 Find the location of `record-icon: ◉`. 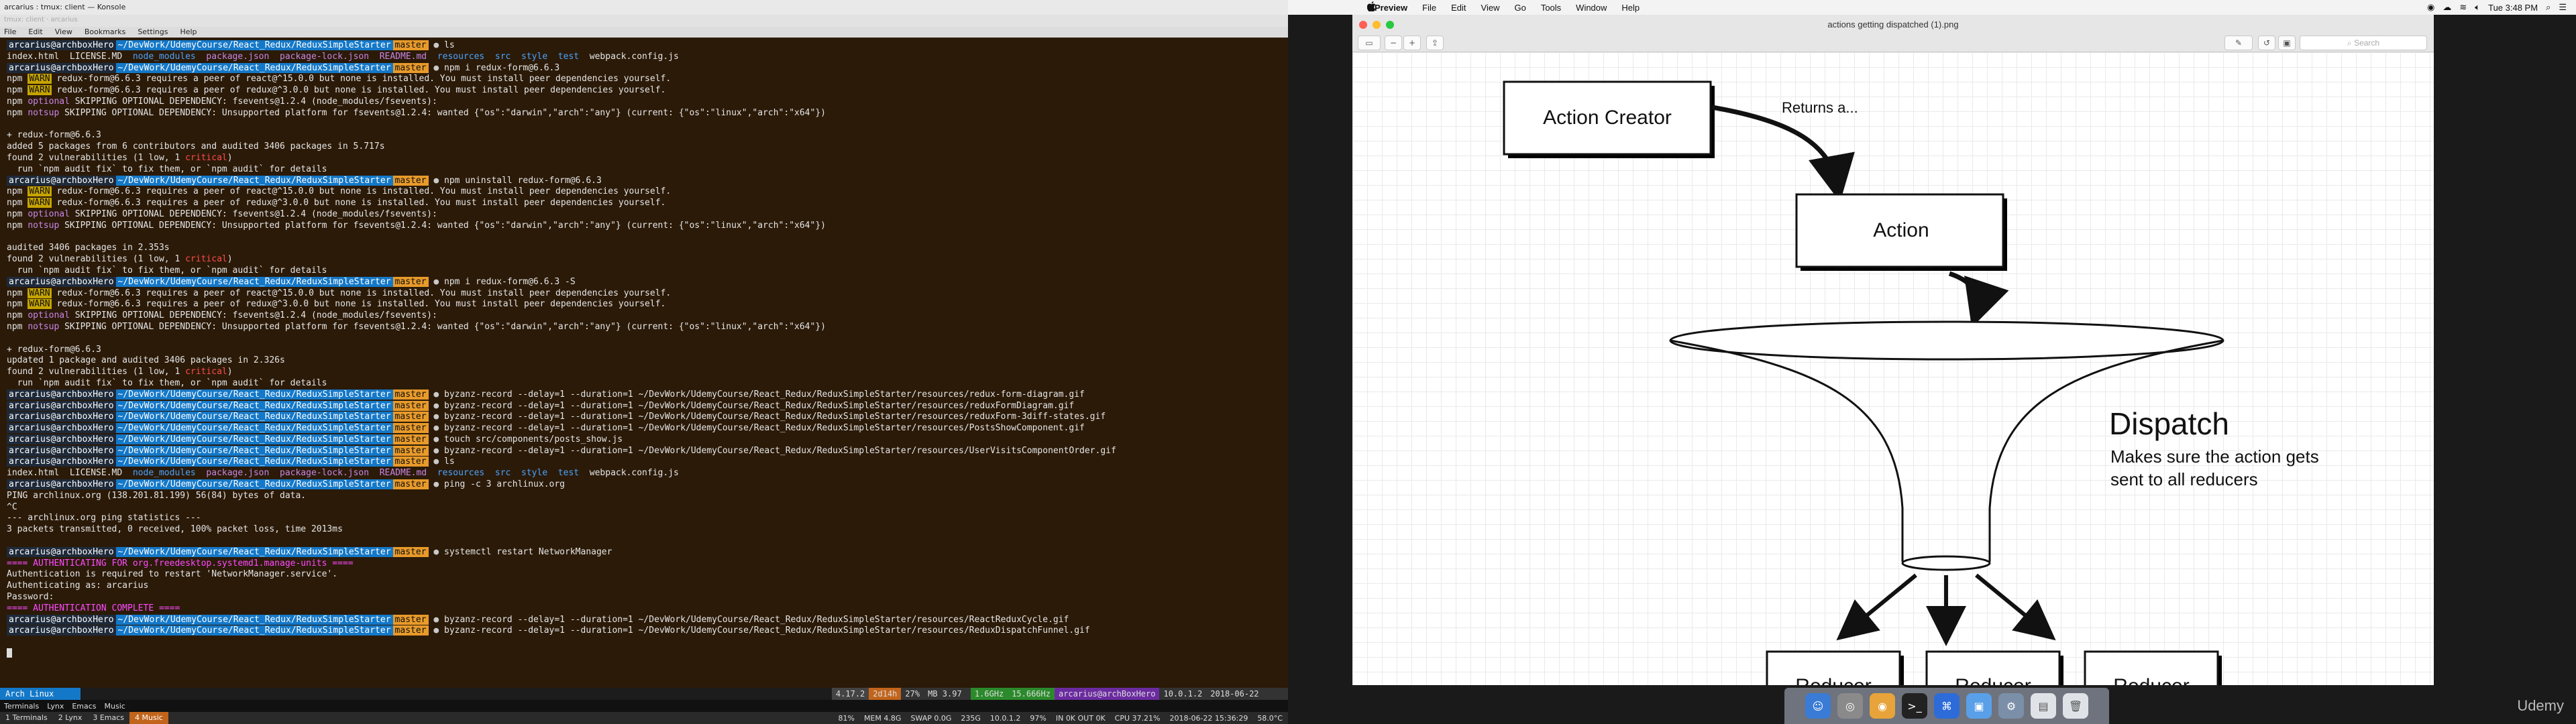

record-icon: ◉ is located at coordinates (2430, 7).